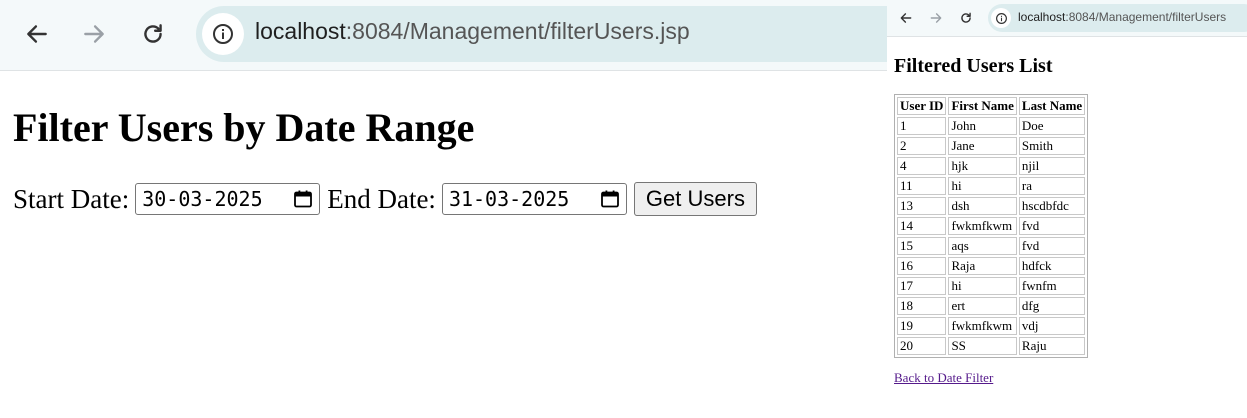 Image resolution: width=1247 pixels, height=418 pixels. I want to click on table-row: 15 aqs fvd, so click(991, 246).